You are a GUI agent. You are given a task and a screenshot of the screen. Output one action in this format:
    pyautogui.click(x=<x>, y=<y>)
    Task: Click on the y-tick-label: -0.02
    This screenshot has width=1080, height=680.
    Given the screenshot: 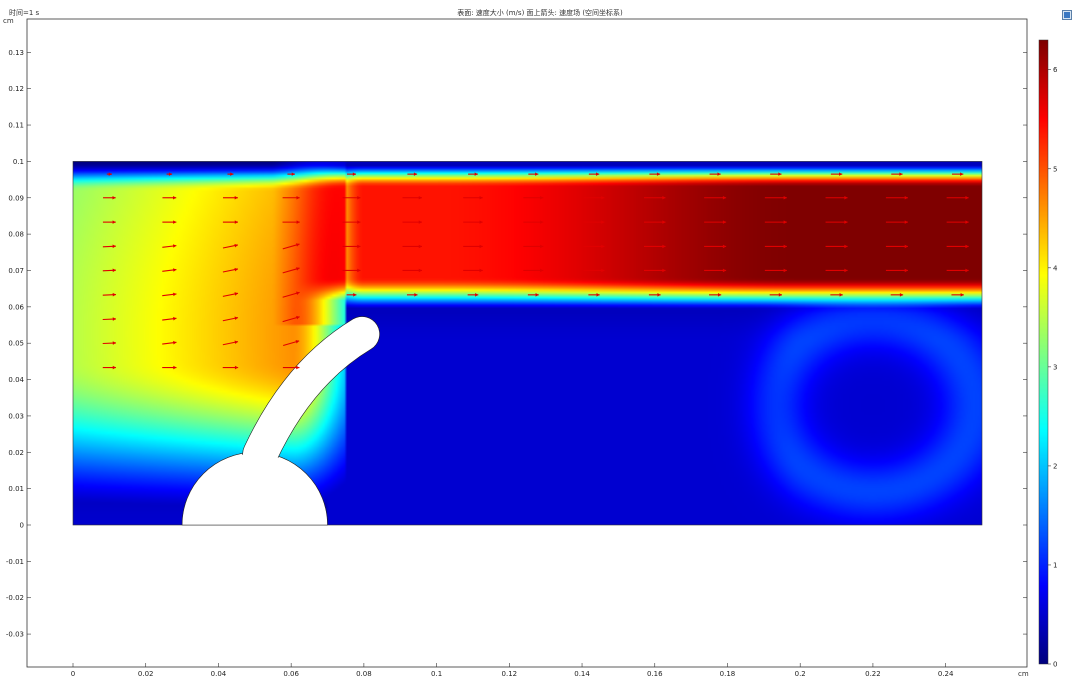 What is the action you would take?
    pyautogui.click(x=15, y=598)
    